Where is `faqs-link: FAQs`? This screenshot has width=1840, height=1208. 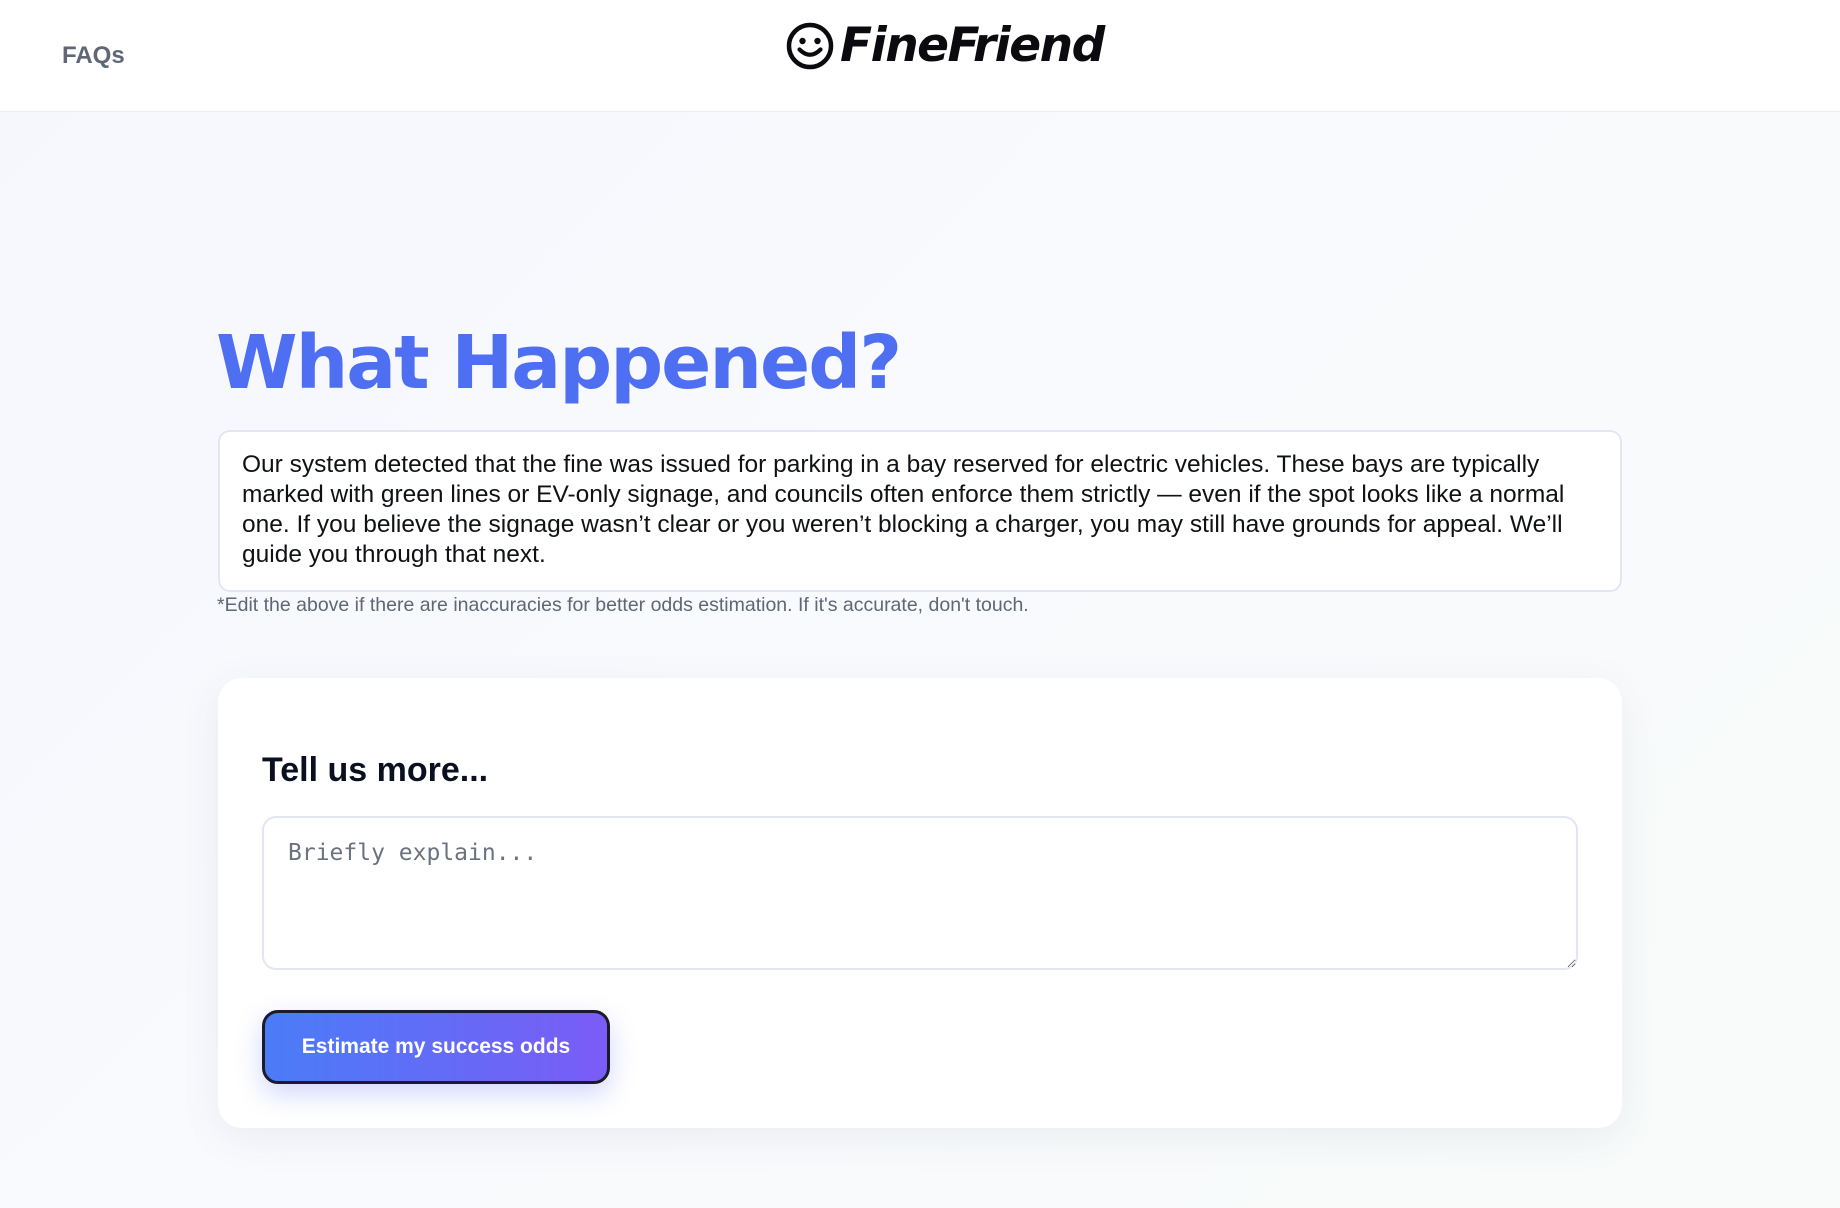 faqs-link: FAQs is located at coordinates (93, 56).